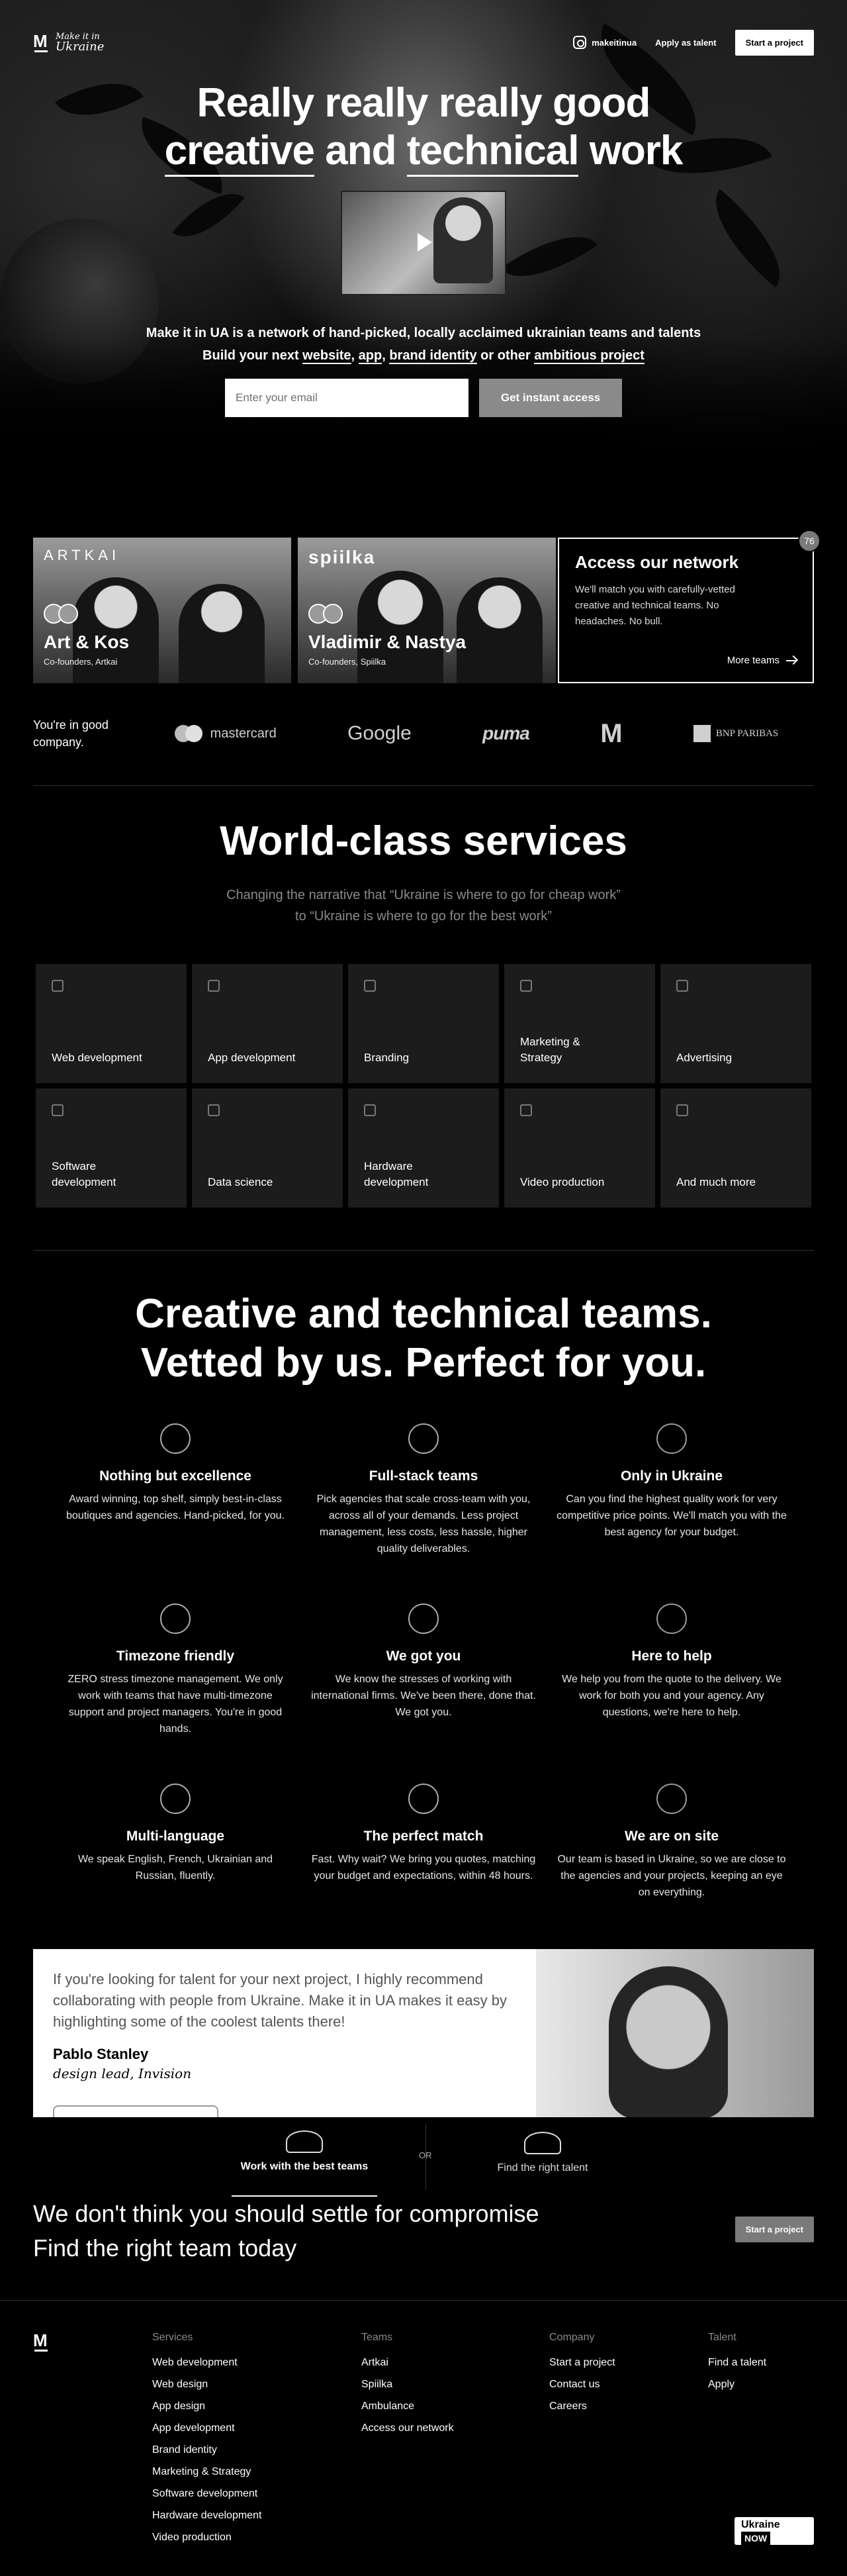  What do you see at coordinates (423, 1476) in the screenshot?
I see `feature-title: Full-stack teams` at bounding box center [423, 1476].